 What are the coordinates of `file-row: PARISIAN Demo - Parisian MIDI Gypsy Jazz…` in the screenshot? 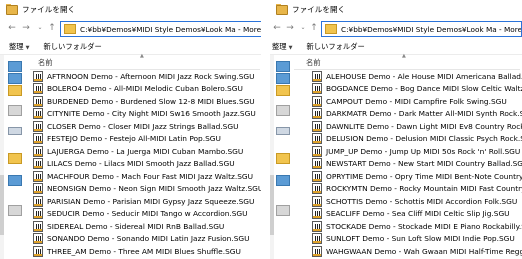 It's located at (147, 201).